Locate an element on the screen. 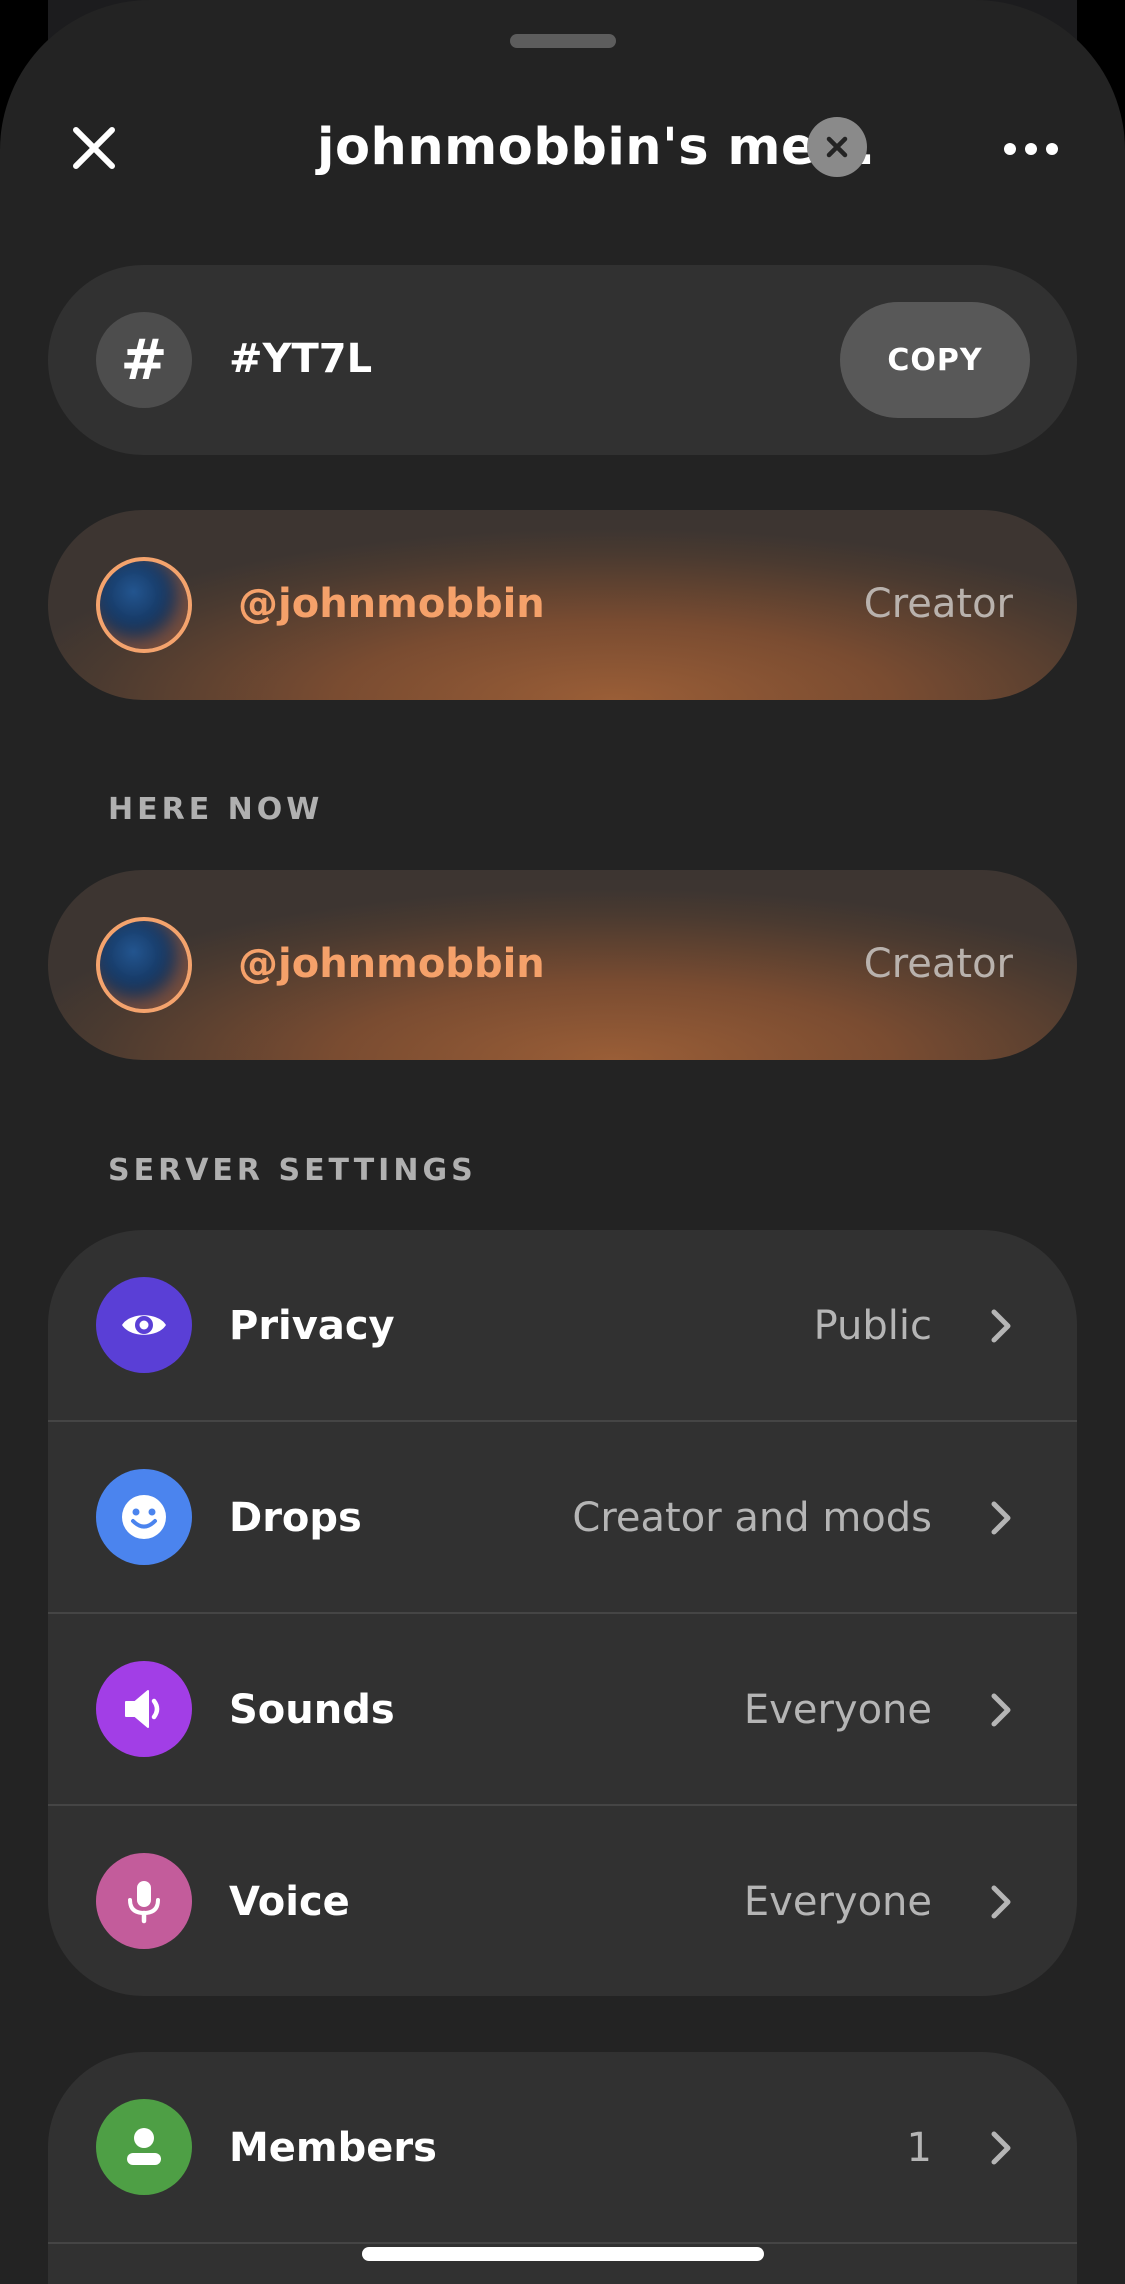  eye-icon is located at coordinates (144, 1325).